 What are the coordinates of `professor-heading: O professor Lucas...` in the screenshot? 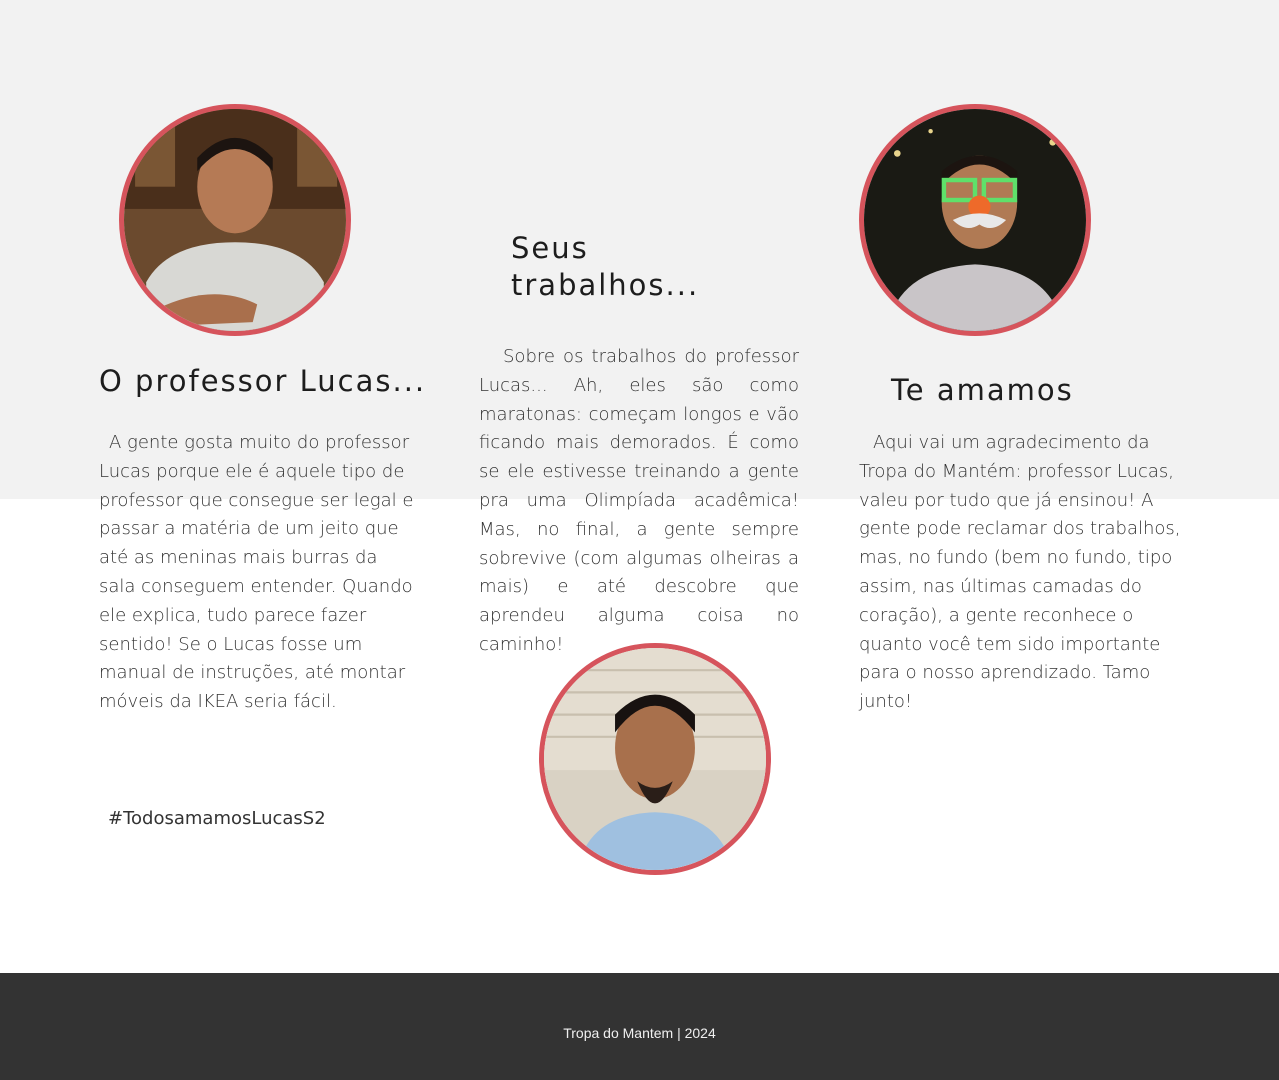 It's located at (263, 381).